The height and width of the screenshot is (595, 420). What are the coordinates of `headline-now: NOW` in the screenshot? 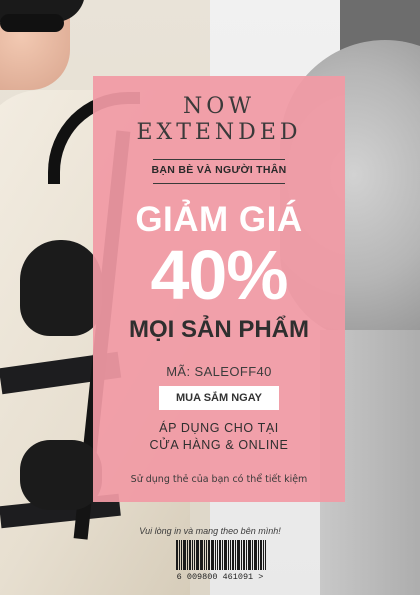 It's located at (219, 106).